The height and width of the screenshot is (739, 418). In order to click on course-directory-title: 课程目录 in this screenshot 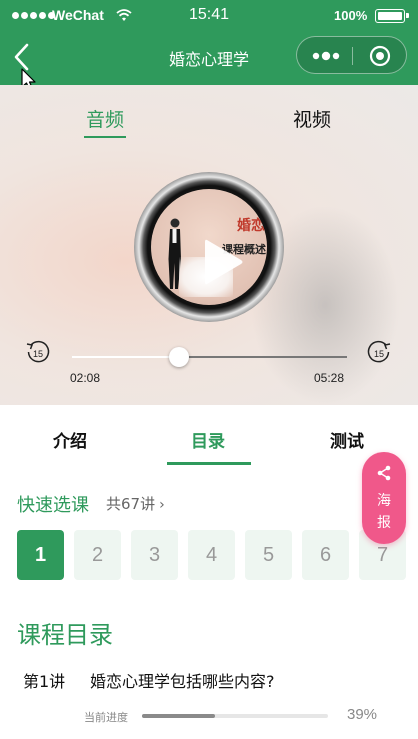, I will do `click(65, 635)`.